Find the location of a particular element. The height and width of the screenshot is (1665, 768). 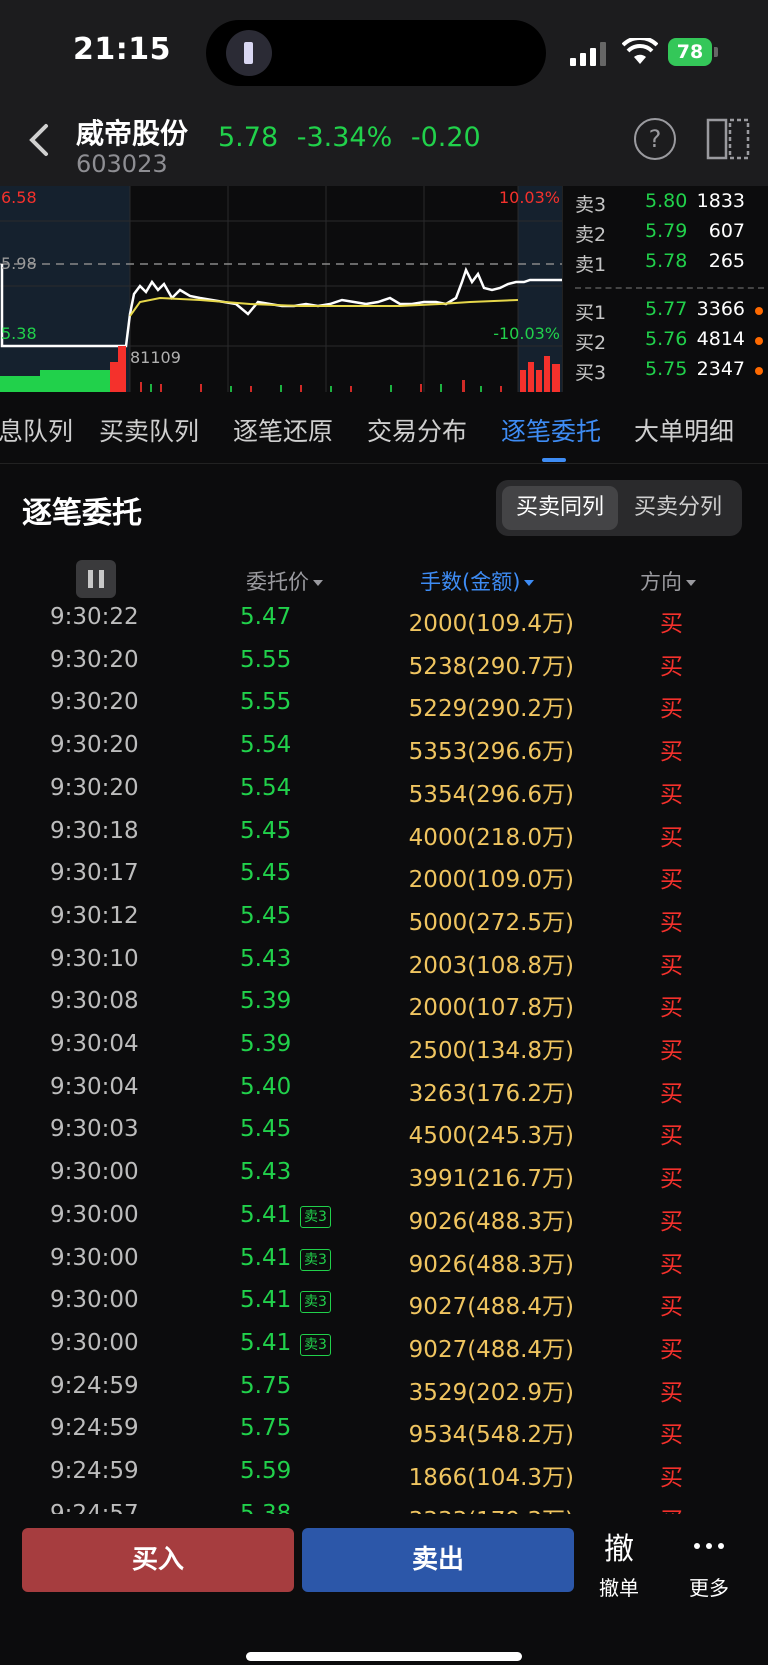

intraday-chart: 6.58 5.98 5.38 10.03% -10.03% 81109 is located at coordinates (281, 289).